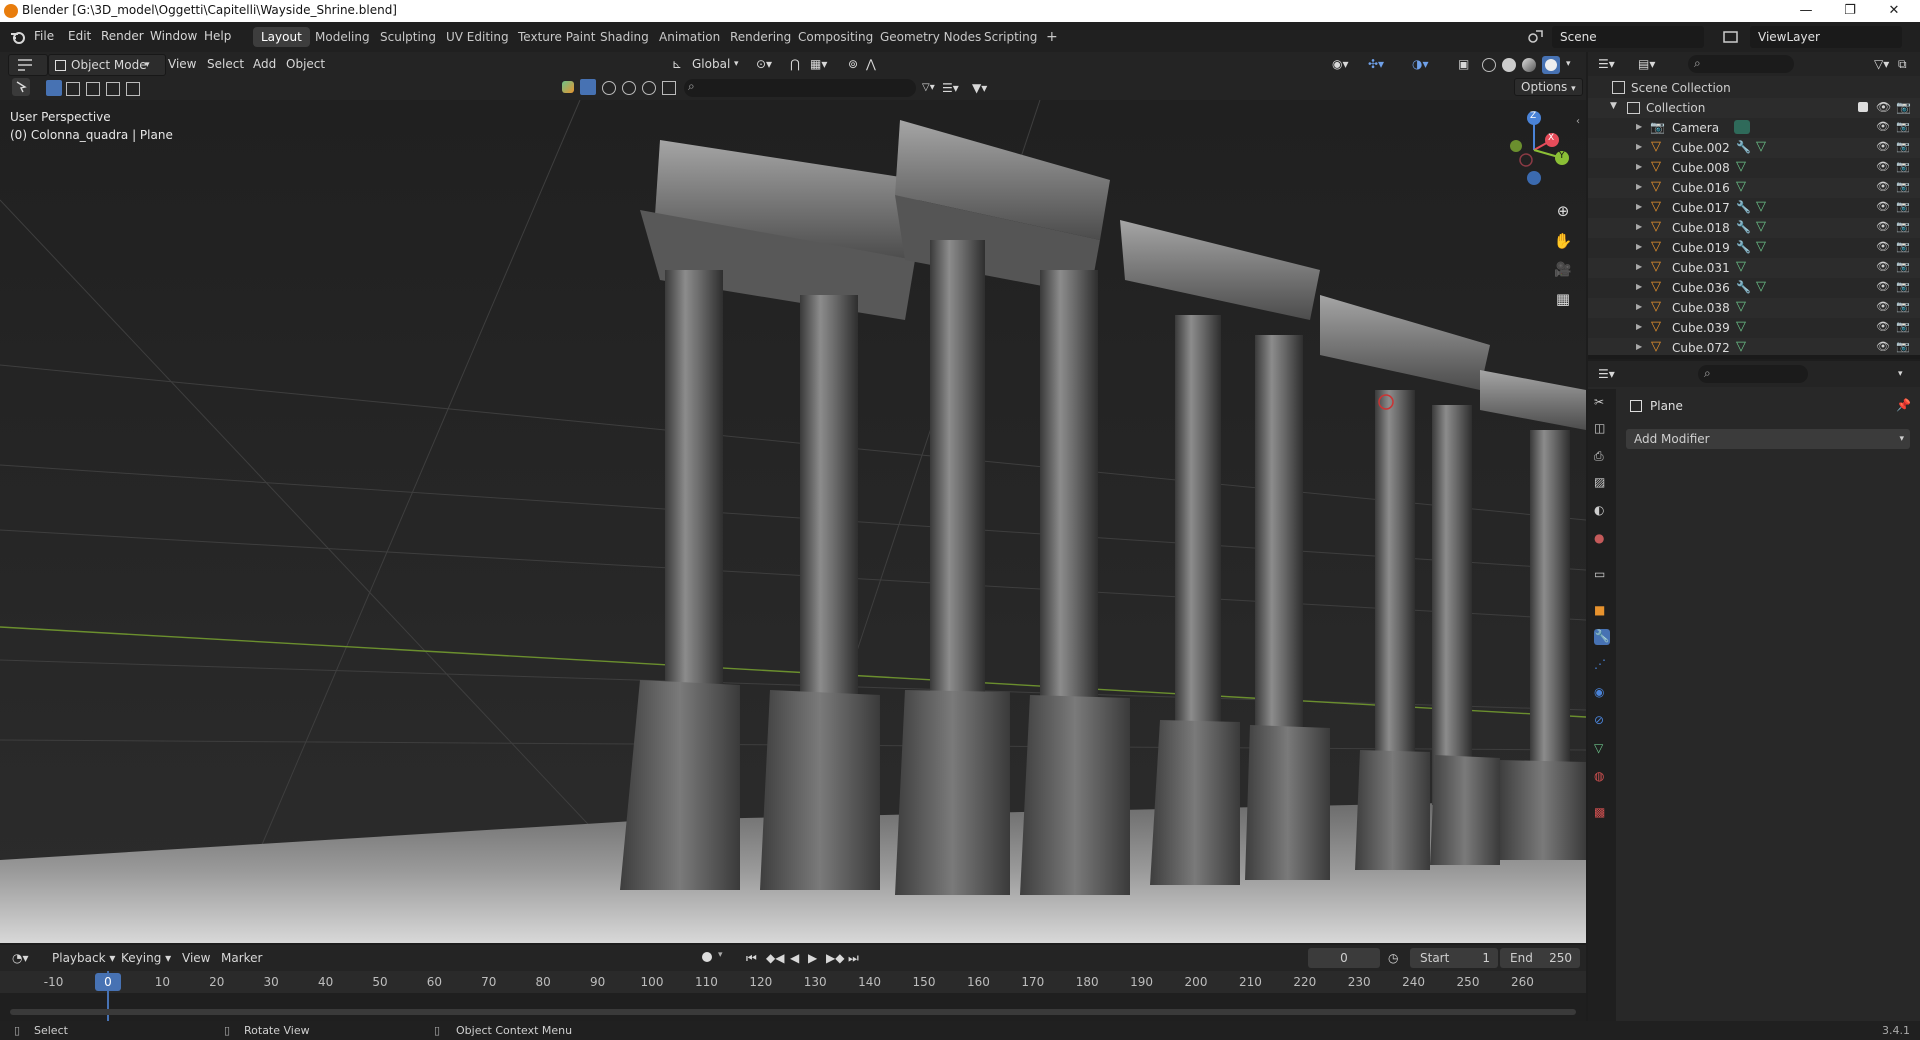  What do you see at coordinates (835, 37) in the screenshot?
I see `tab-compositing: Compositing` at bounding box center [835, 37].